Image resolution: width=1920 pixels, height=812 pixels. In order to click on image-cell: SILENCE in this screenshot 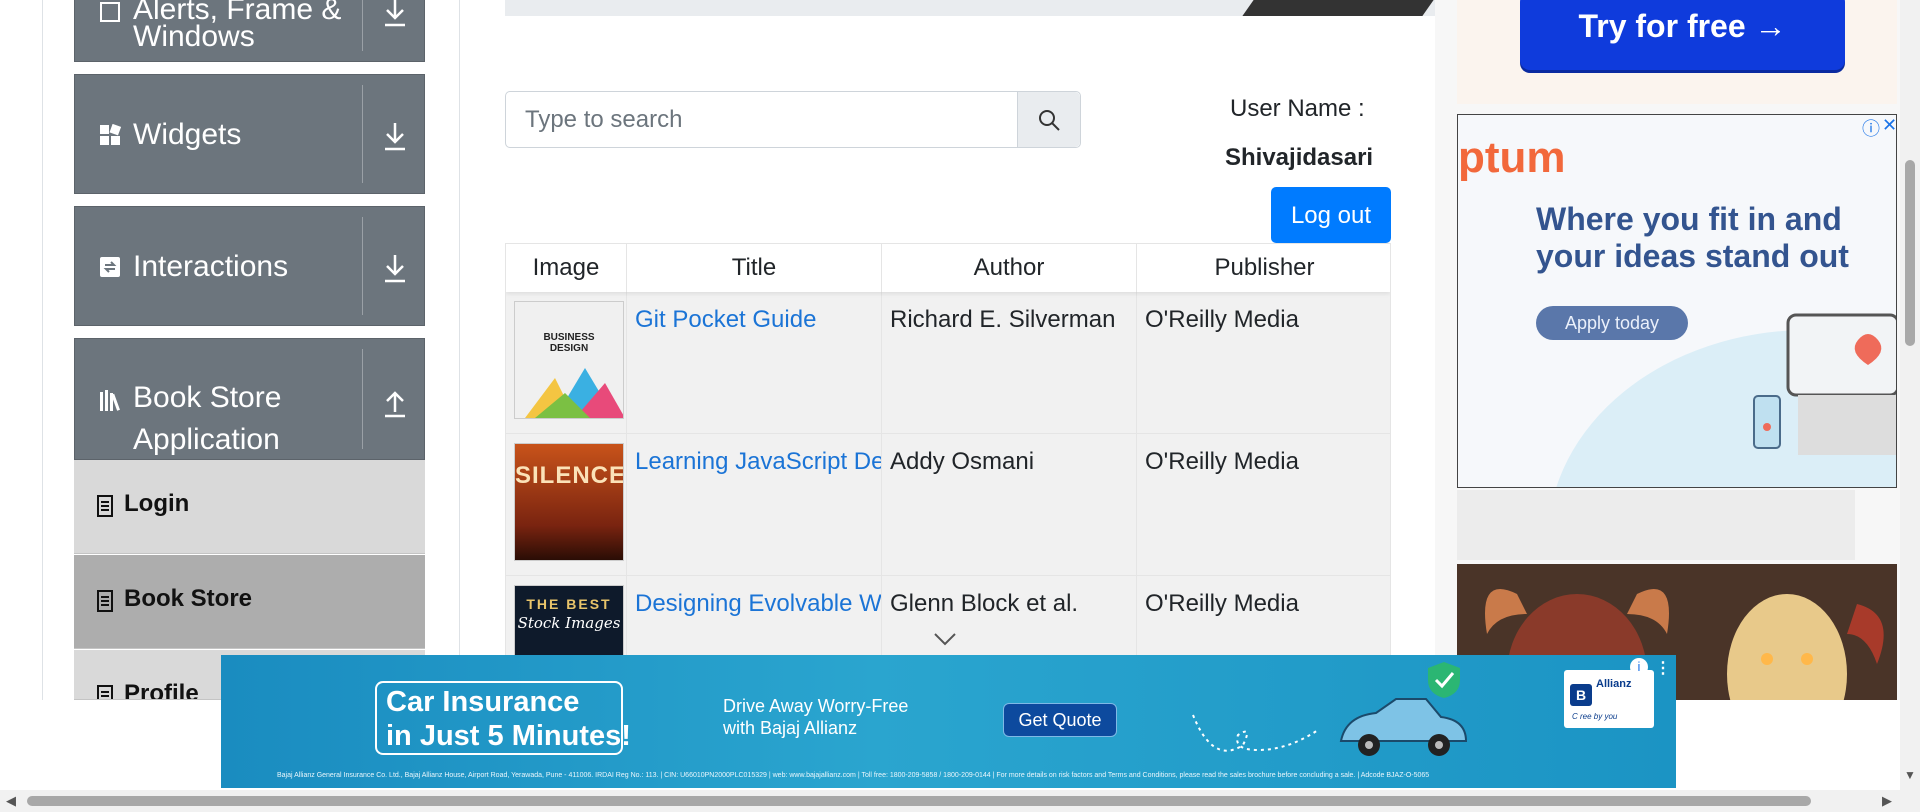, I will do `click(566, 504)`.